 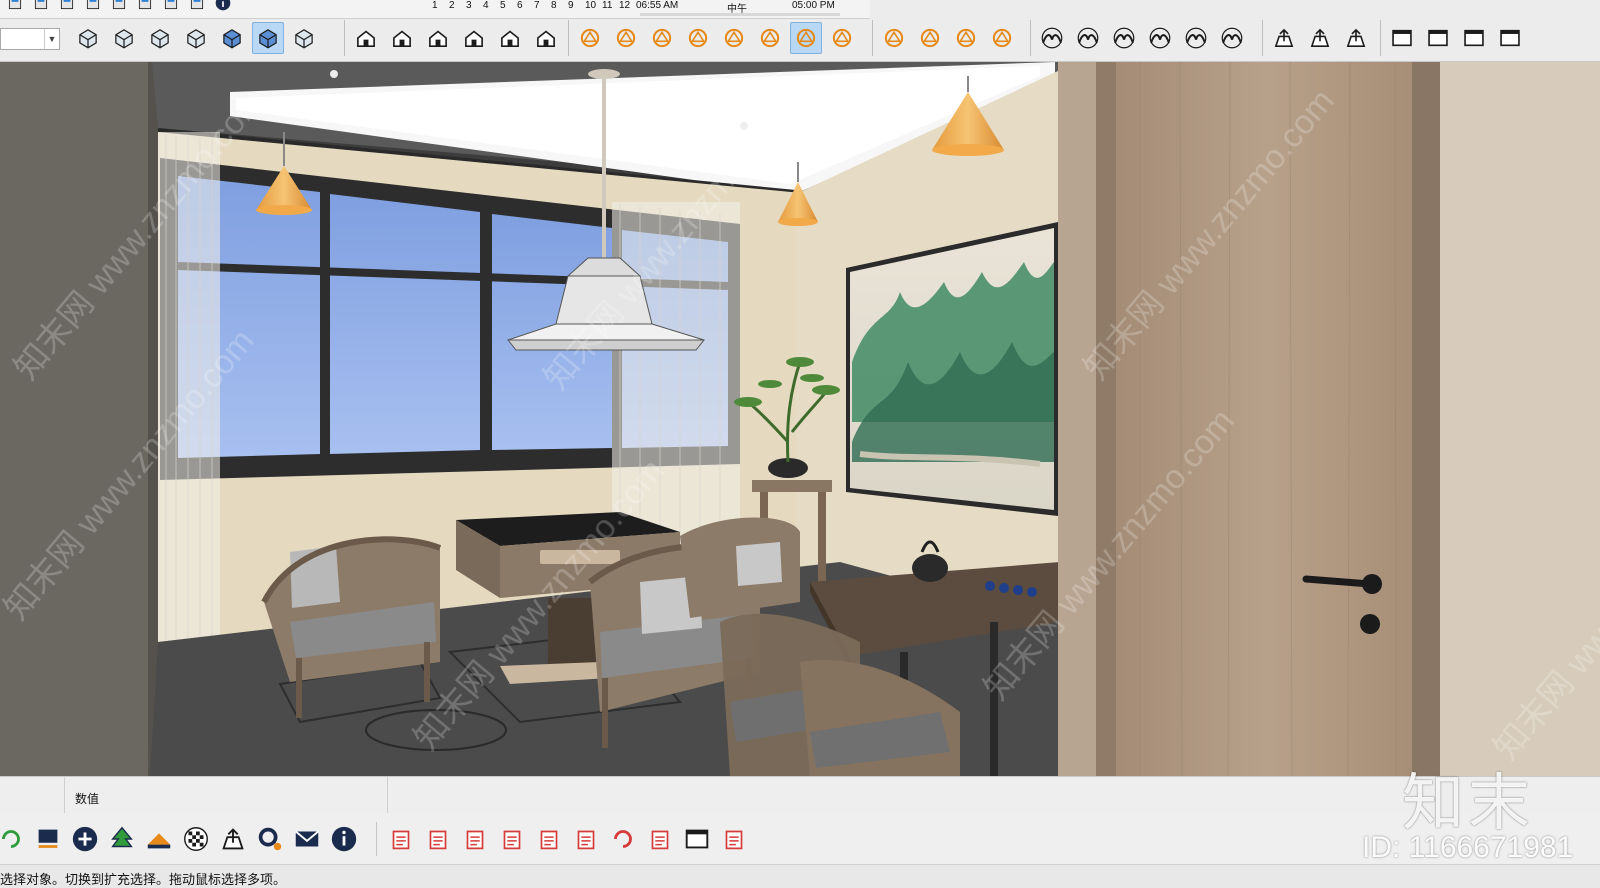 I want to click on import-button, so click(x=586, y=839).